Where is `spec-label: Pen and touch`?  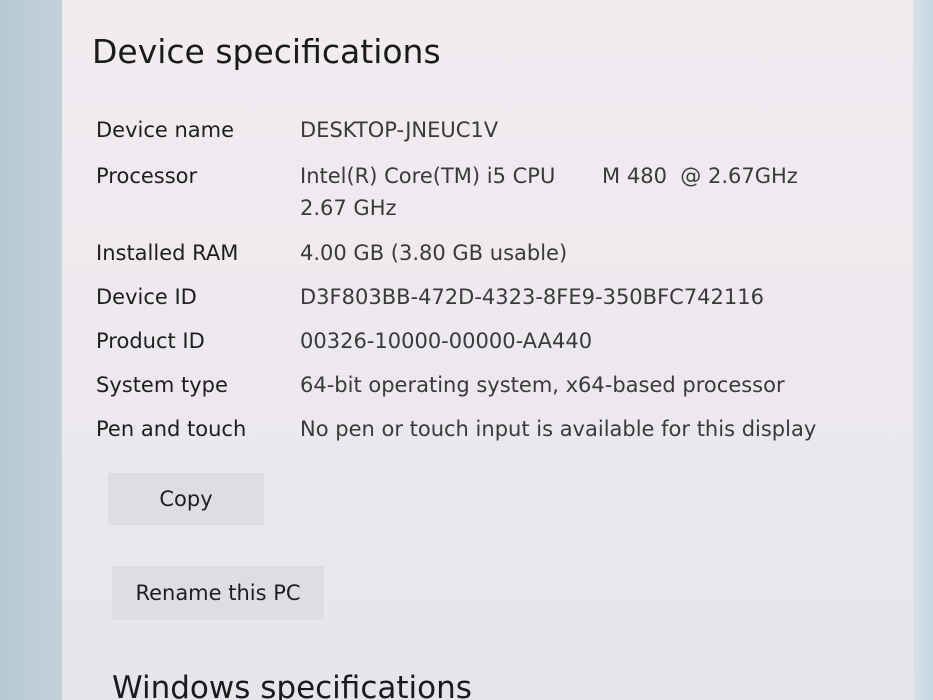
spec-label: Pen and touch is located at coordinates (171, 429).